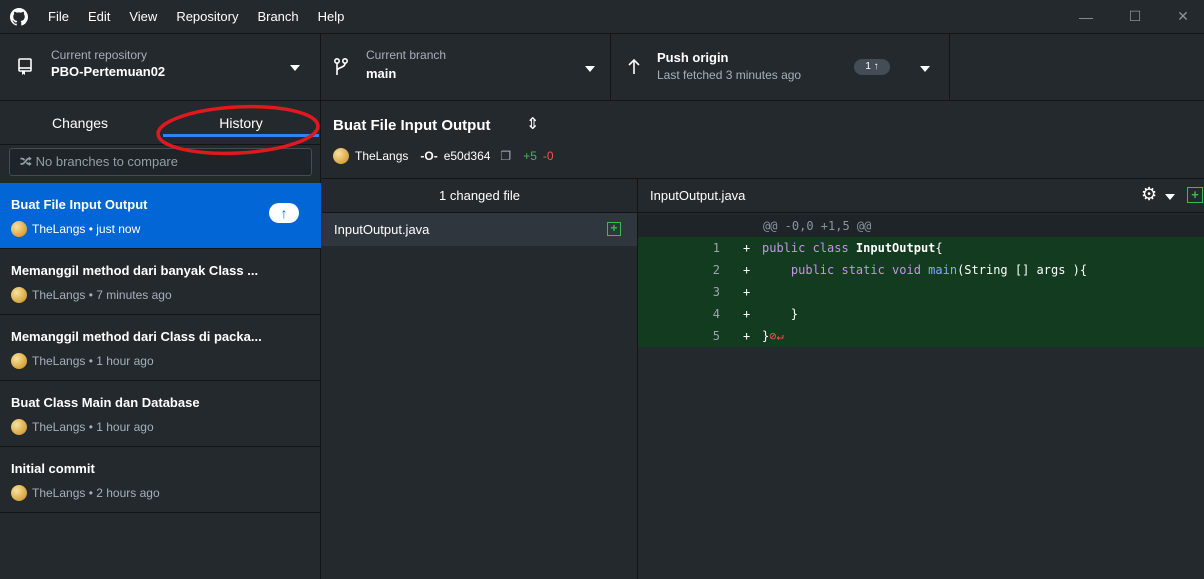  I want to click on code-text: public class InputOutput{, so click(852, 248).